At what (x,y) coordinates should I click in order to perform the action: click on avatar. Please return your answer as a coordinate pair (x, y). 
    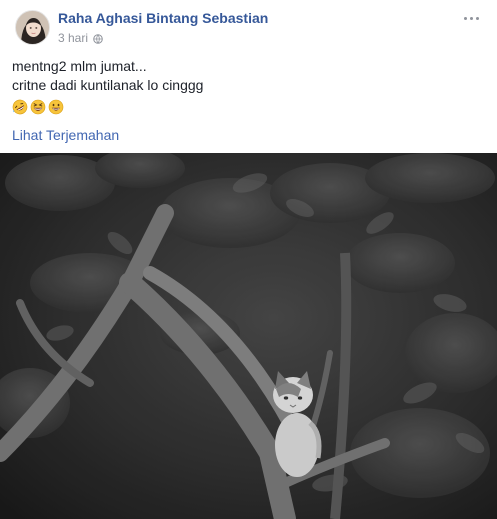
    Looking at the image, I should click on (32, 27).